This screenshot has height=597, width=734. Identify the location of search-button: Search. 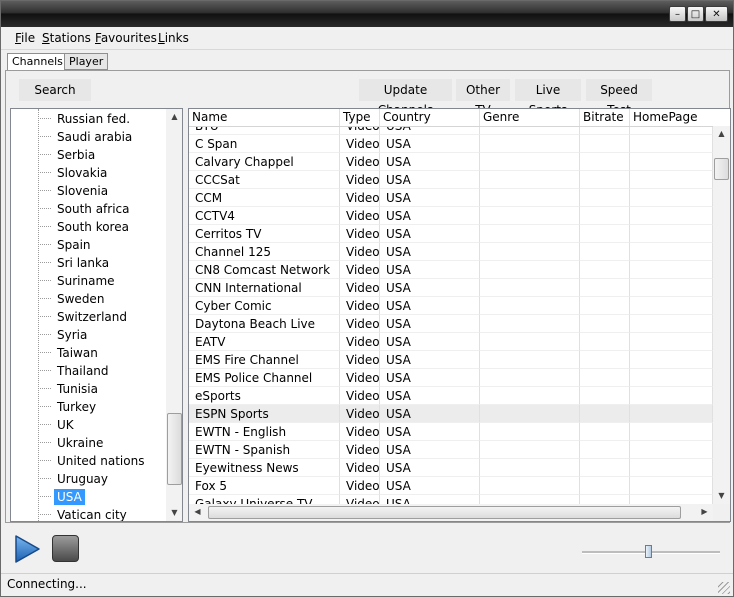
(55, 90).